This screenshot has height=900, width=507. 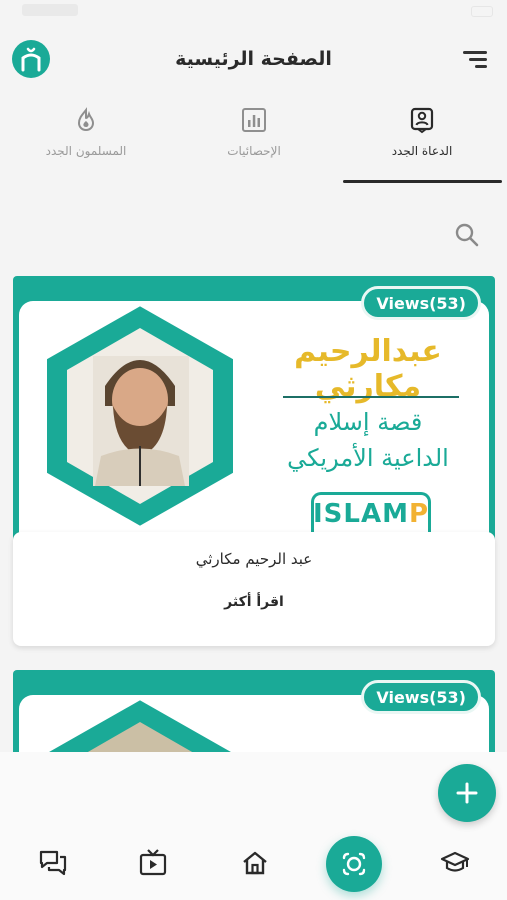 What do you see at coordinates (254, 151) in the screenshot?
I see `tab-label: الإحصائيات` at bounding box center [254, 151].